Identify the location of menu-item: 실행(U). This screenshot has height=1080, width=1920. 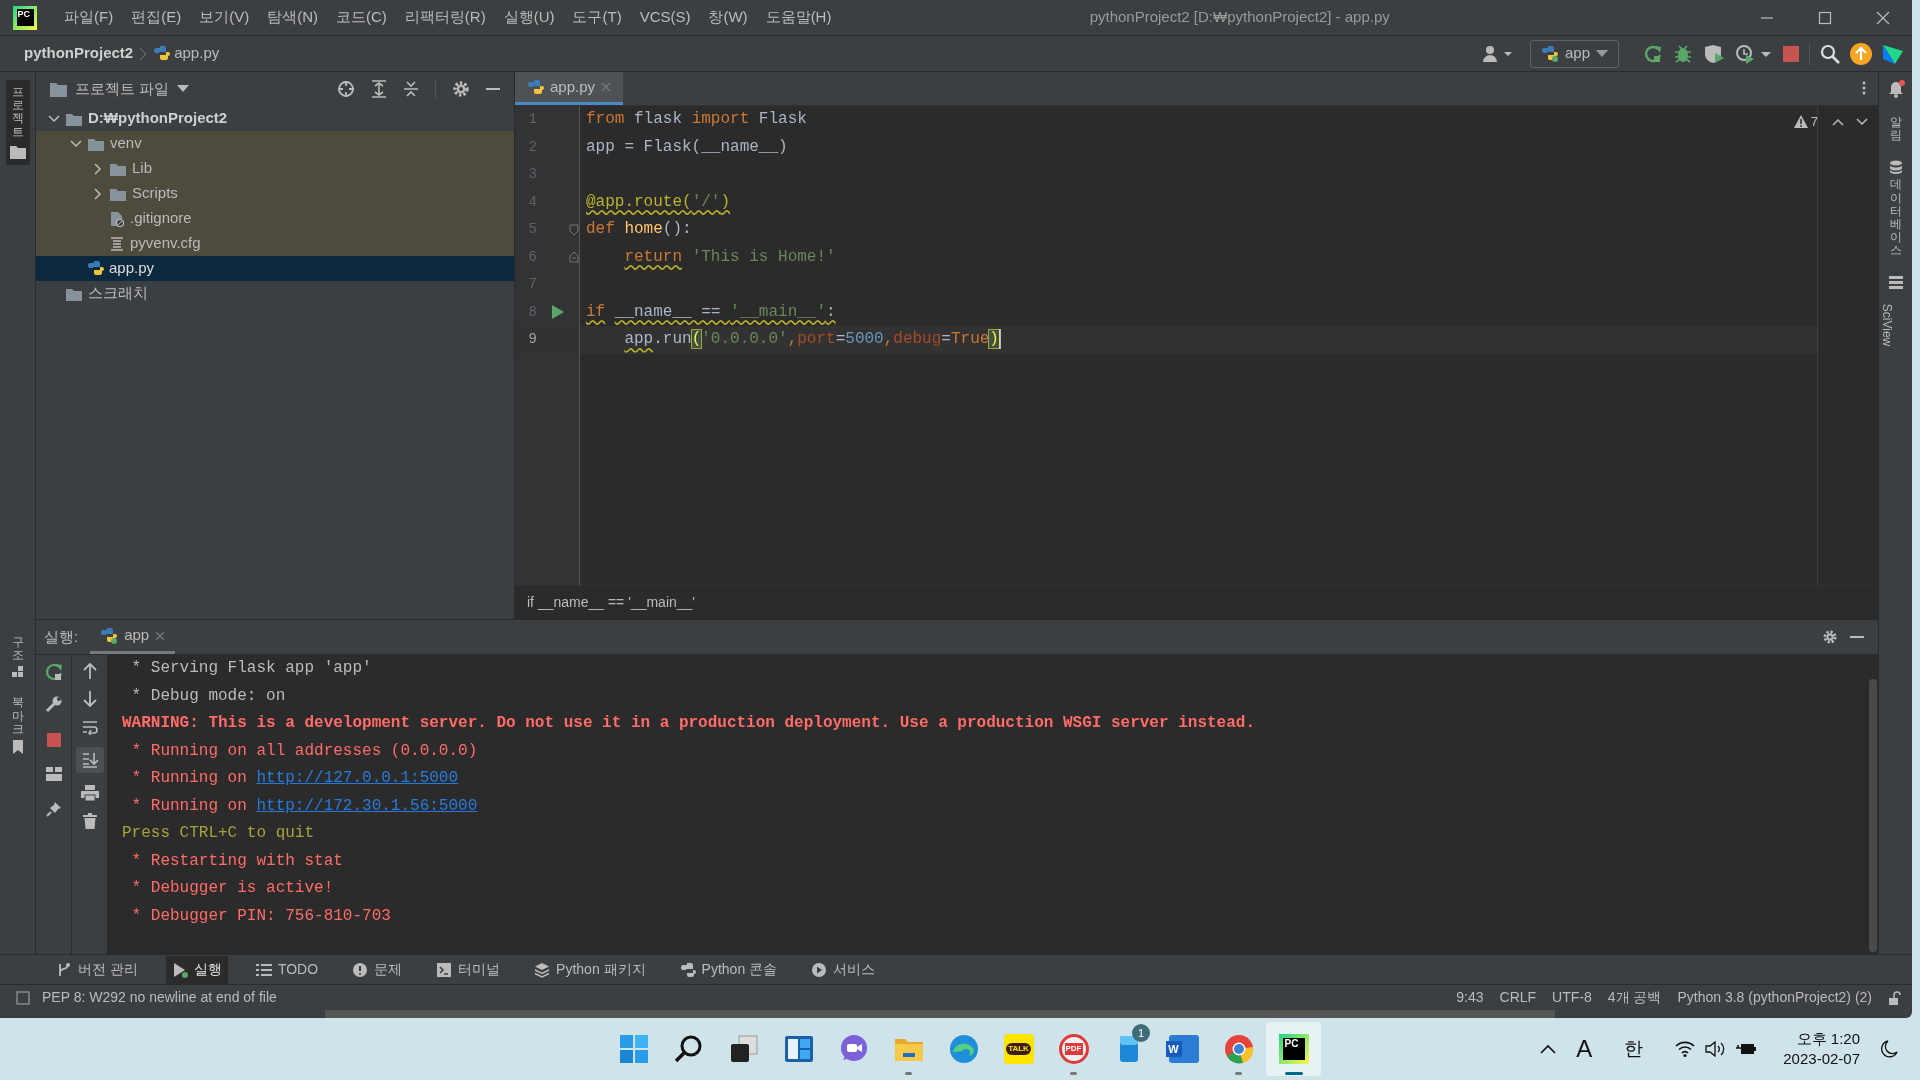
(529, 17).